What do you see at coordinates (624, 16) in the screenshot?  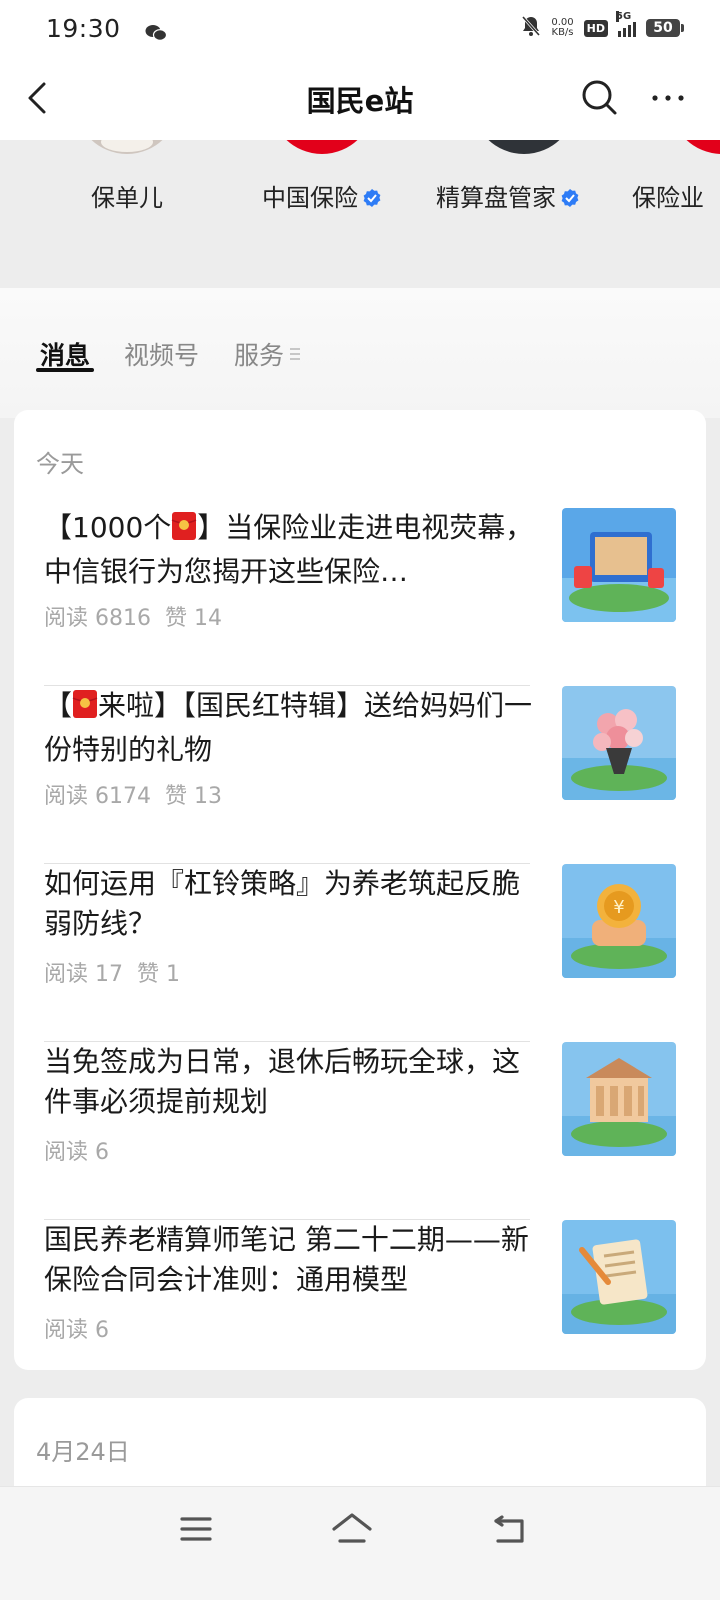 I see `network-type: 5G` at bounding box center [624, 16].